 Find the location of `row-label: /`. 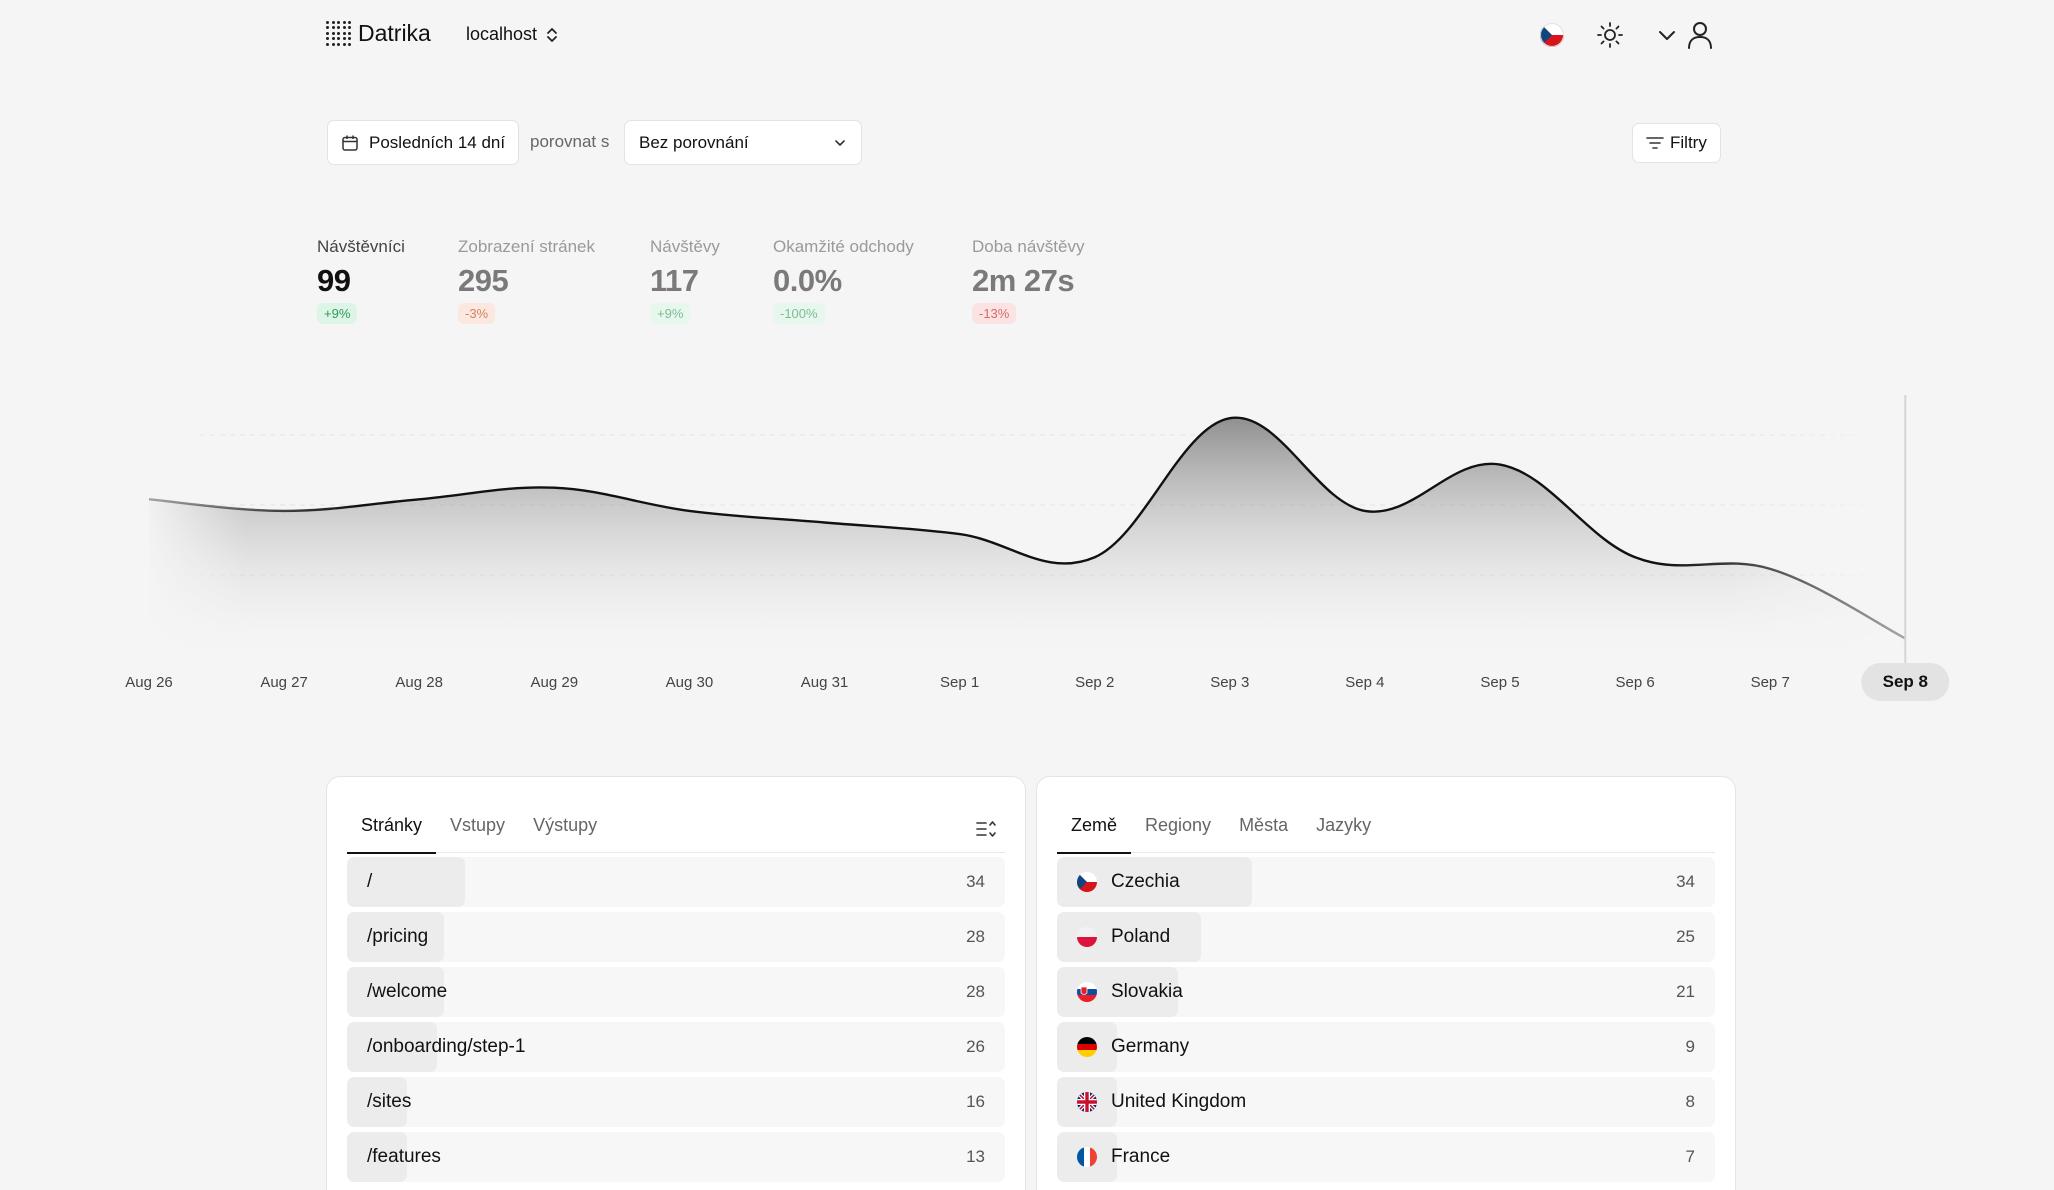

row-label: / is located at coordinates (370, 881).